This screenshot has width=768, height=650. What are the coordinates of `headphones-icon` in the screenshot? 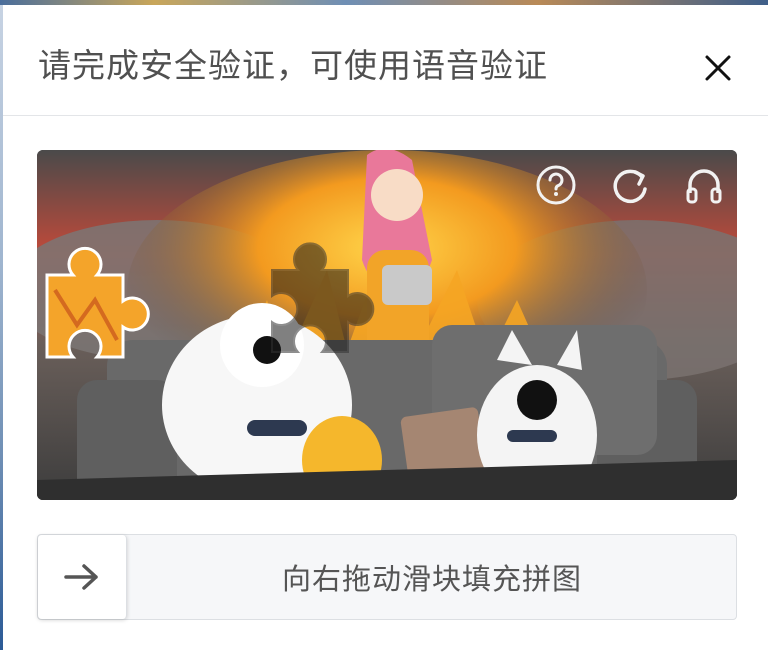 It's located at (704, 186).